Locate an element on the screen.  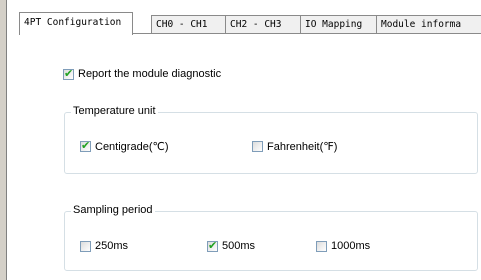
tab-label: Module informa is located at coordinates (421, 24).